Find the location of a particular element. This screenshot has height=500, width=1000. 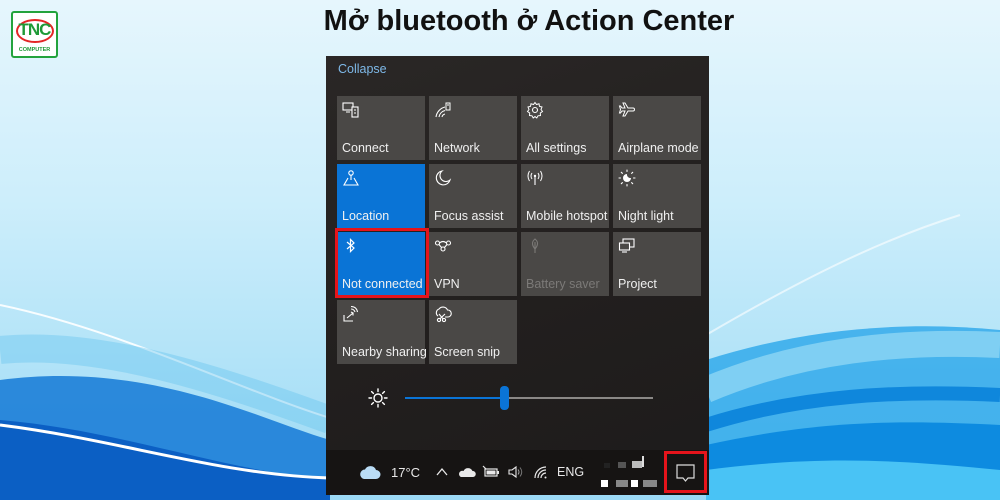

tile-label: Network is located at coordinates (457, 148).